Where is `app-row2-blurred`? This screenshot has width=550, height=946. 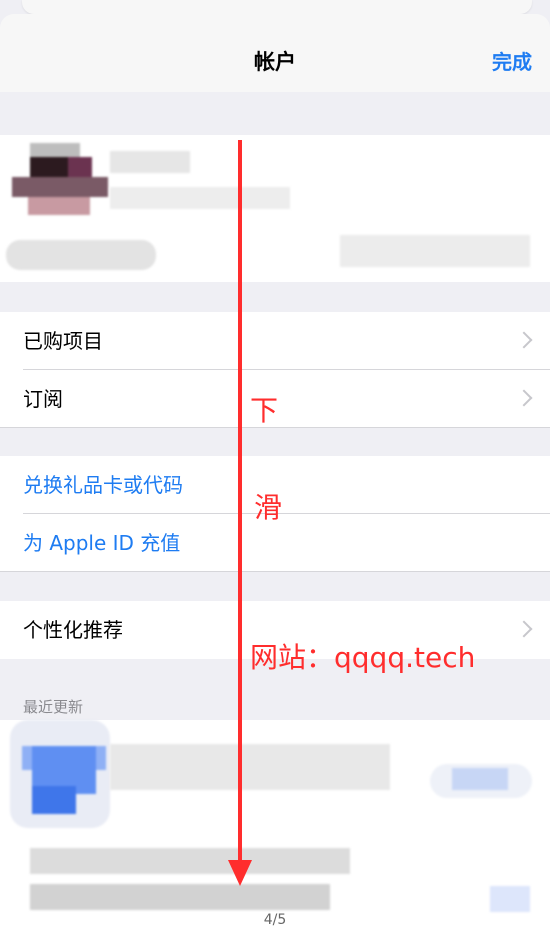
app-row2-blurred is located at coordinates (190, 861).